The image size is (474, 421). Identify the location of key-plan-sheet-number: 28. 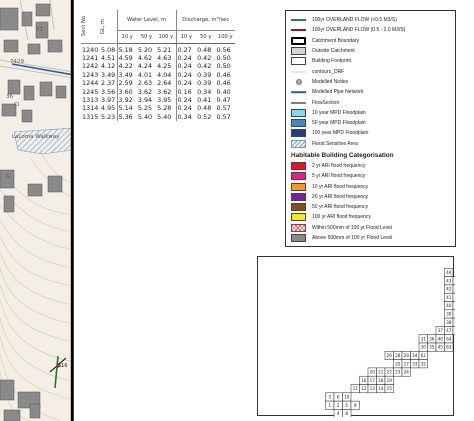
(398, 355).